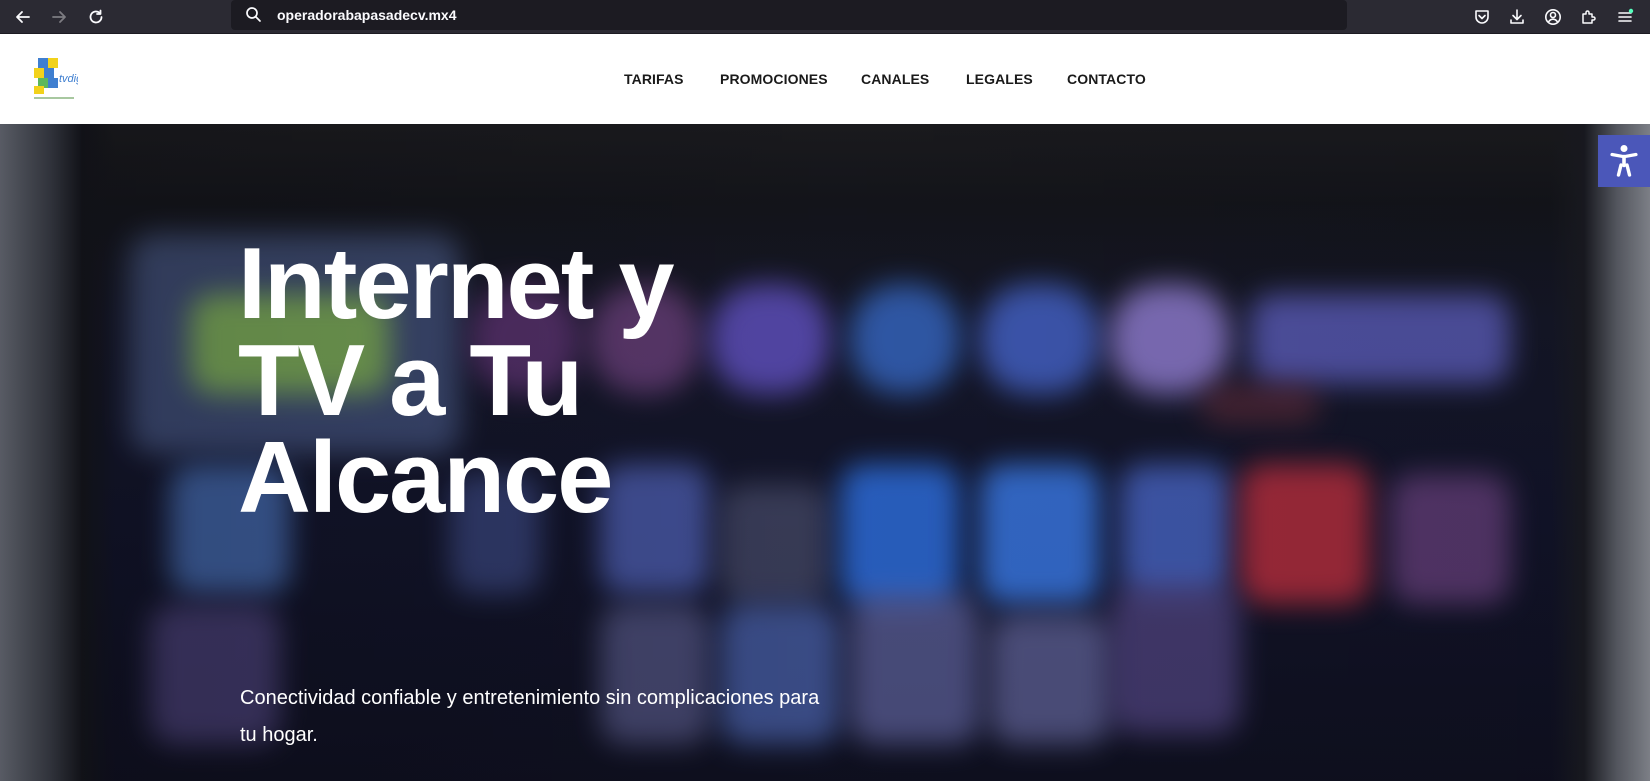  Describe the element at coordinates (410, 381) in the screenshot. I see `hero-title-line-2: TV a Tu` at that location.